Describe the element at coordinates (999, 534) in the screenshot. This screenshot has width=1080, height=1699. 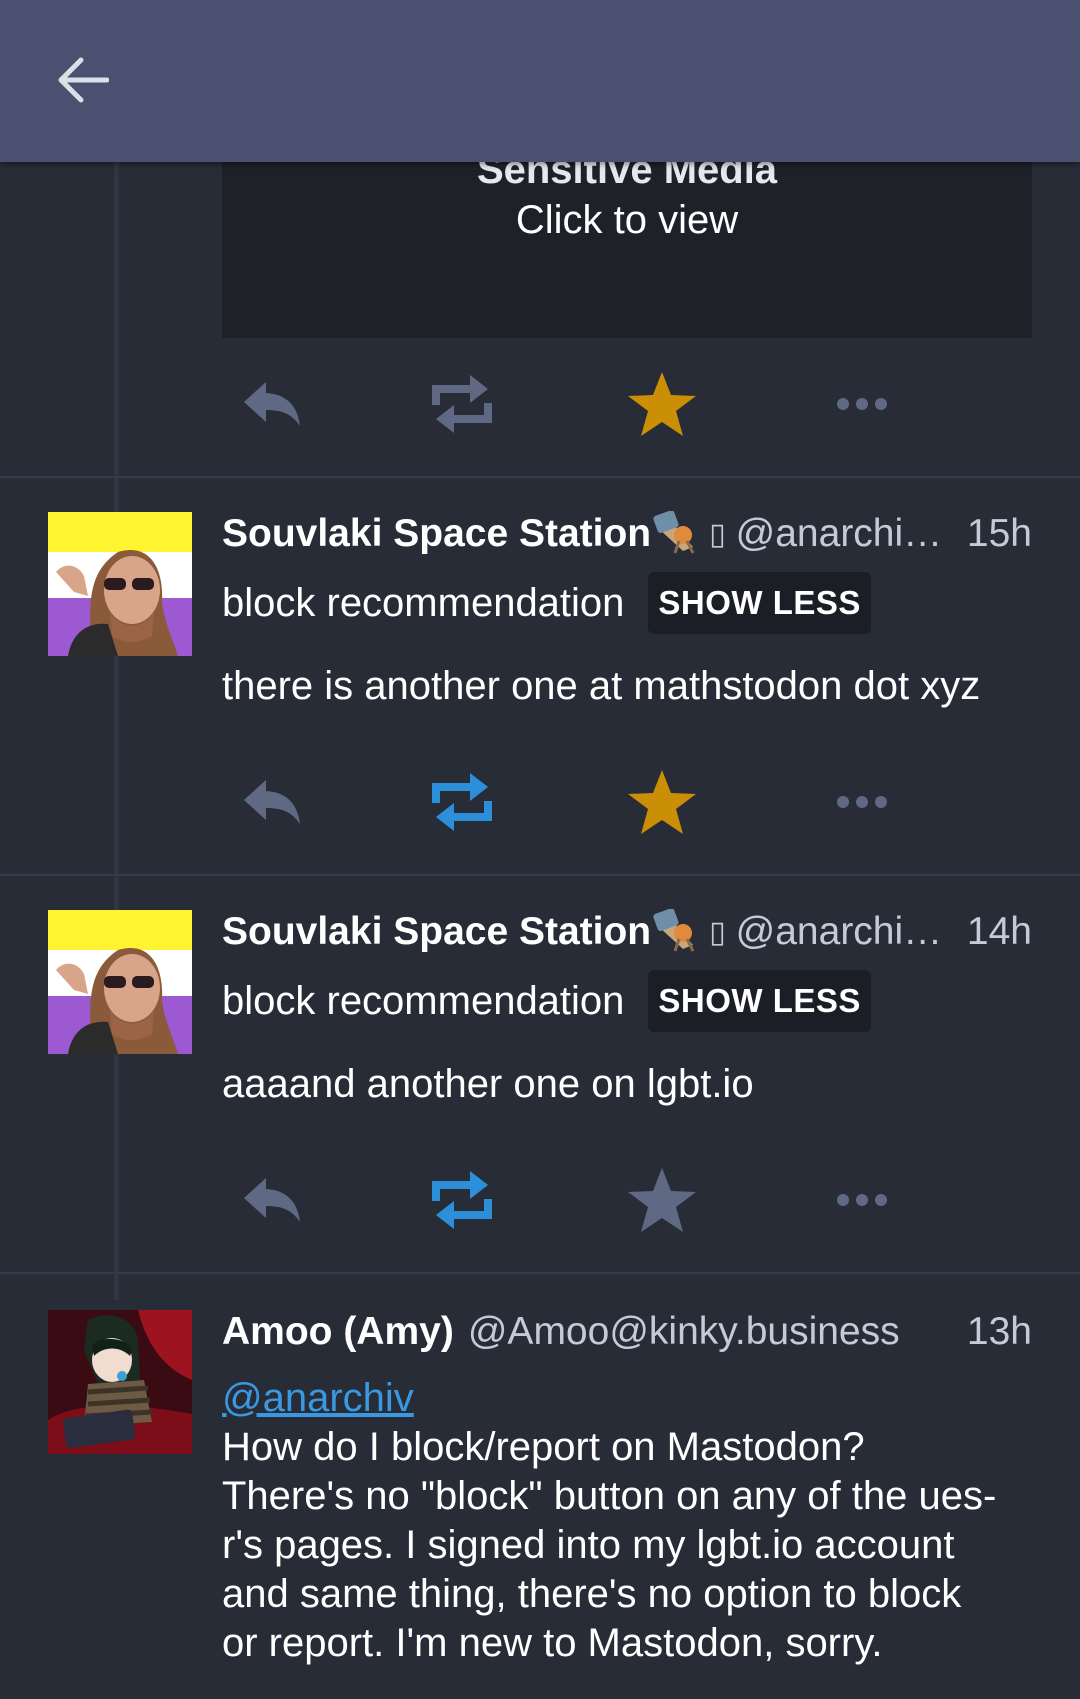
I see `relative-time: 15h` at that location.